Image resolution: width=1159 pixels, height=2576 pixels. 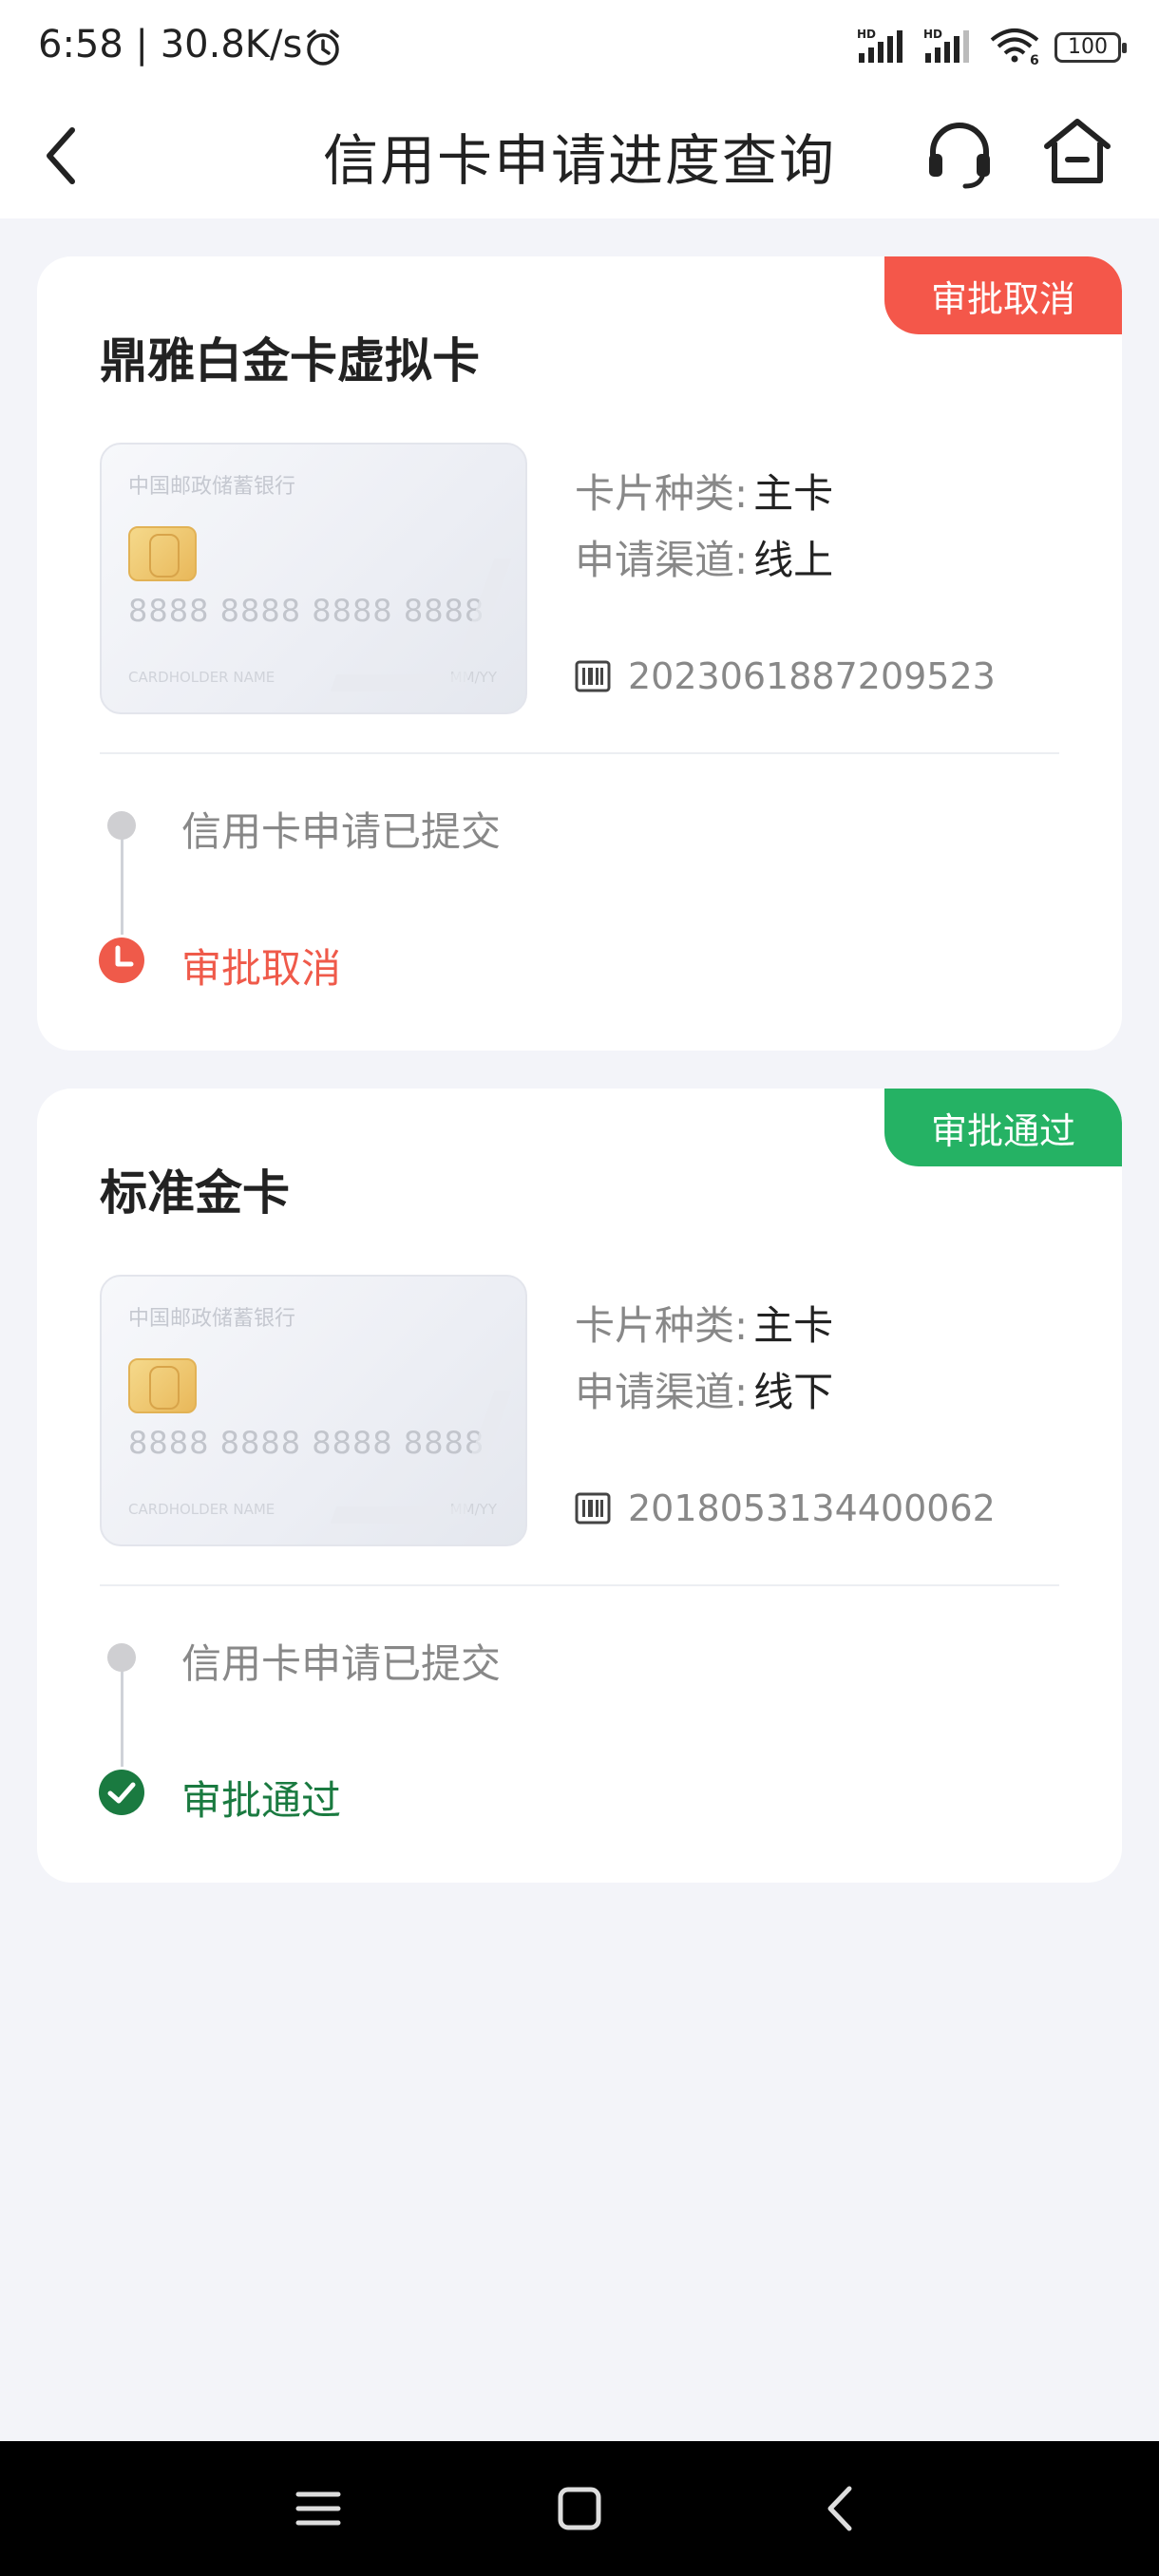 What do you see at coordinates (812, 676) in the screenshot?
I see `application-number: 2023061887209523` at bounding box center [812, 676].